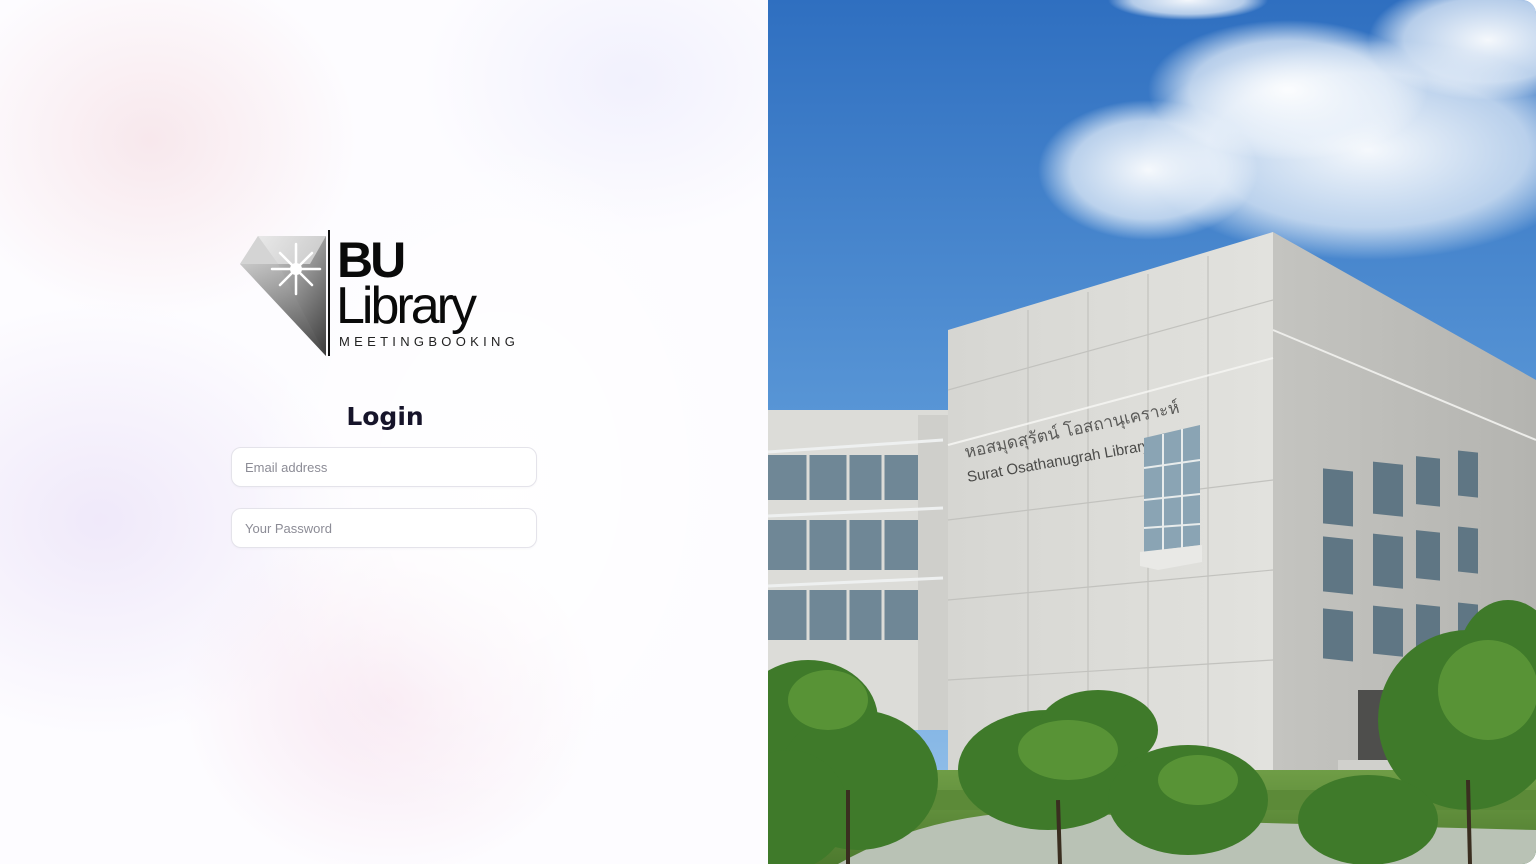  I want to click on logo-text-library: Library, so click(406, 306).